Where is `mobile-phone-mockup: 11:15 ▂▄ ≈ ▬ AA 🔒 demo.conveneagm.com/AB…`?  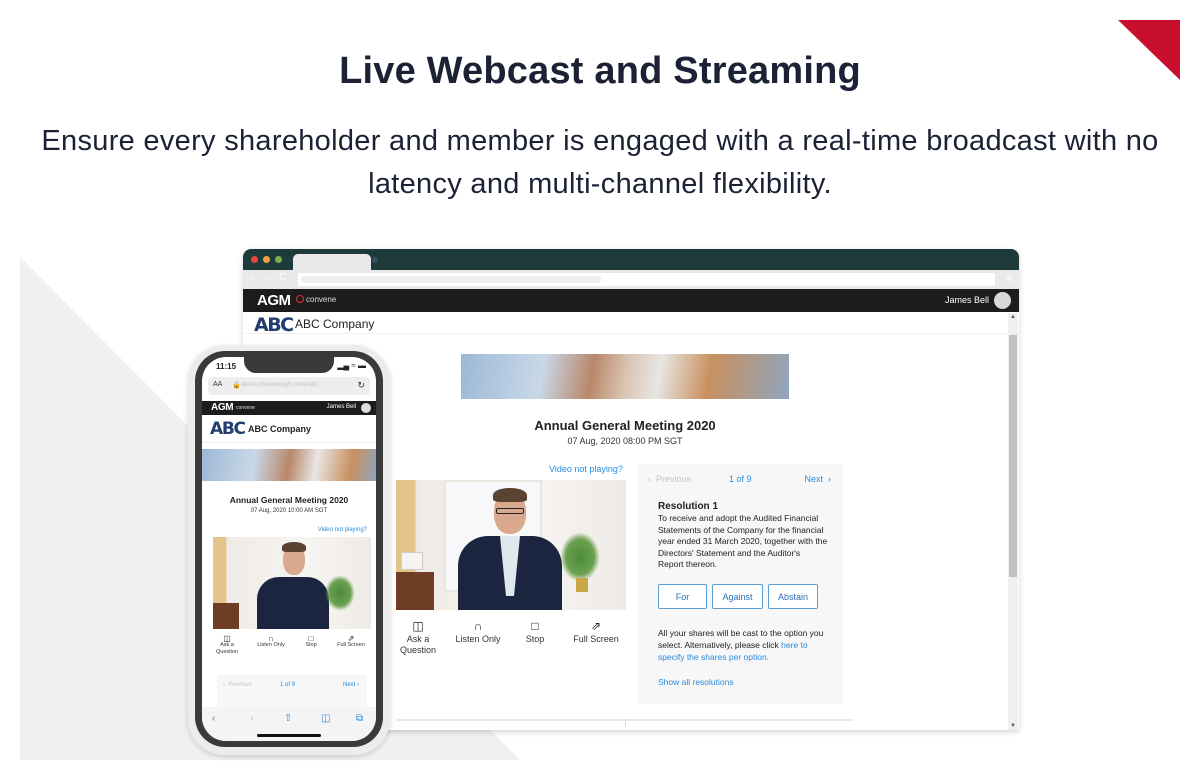 mobile-phone-mockup: 11:15 ▂▄ ≈ ▬ AA 🔒 demo.conveneagm.com/AB… is located at coordinates (289, 550).